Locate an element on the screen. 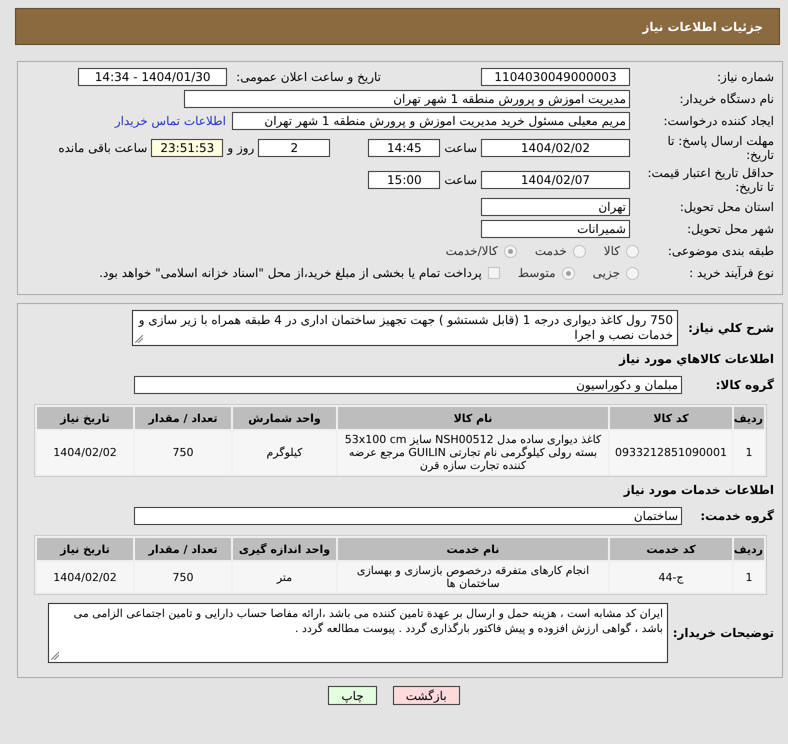 The image size is (788, 744). announce-date-field: 1404/01/30 - 14:34 is located at coordinates (153, 77).